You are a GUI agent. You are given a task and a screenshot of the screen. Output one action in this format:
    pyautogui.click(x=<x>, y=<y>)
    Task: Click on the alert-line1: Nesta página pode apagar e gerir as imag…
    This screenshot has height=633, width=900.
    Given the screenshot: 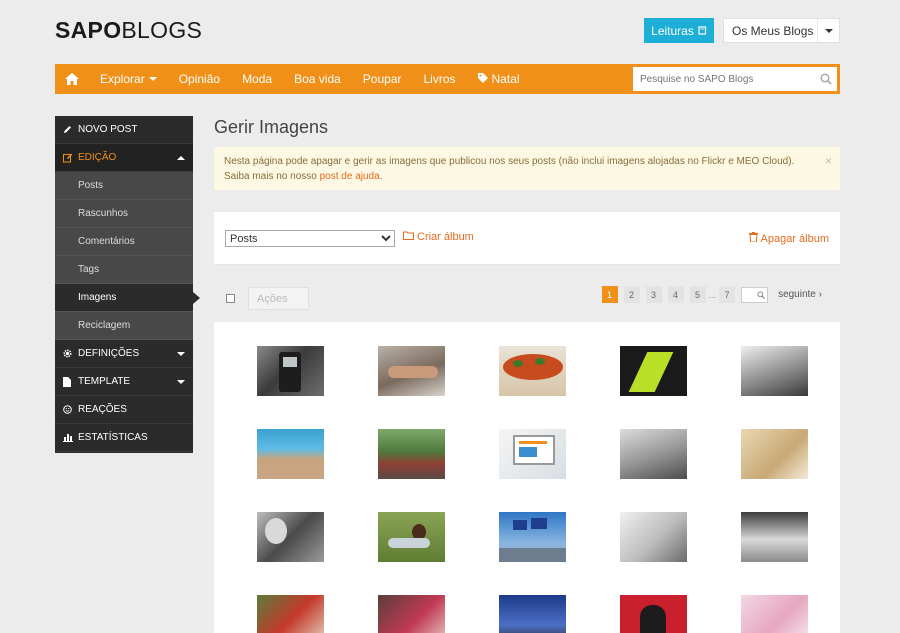 What is the action you would take?
    pyautogui.click(x=509, y=161)
    